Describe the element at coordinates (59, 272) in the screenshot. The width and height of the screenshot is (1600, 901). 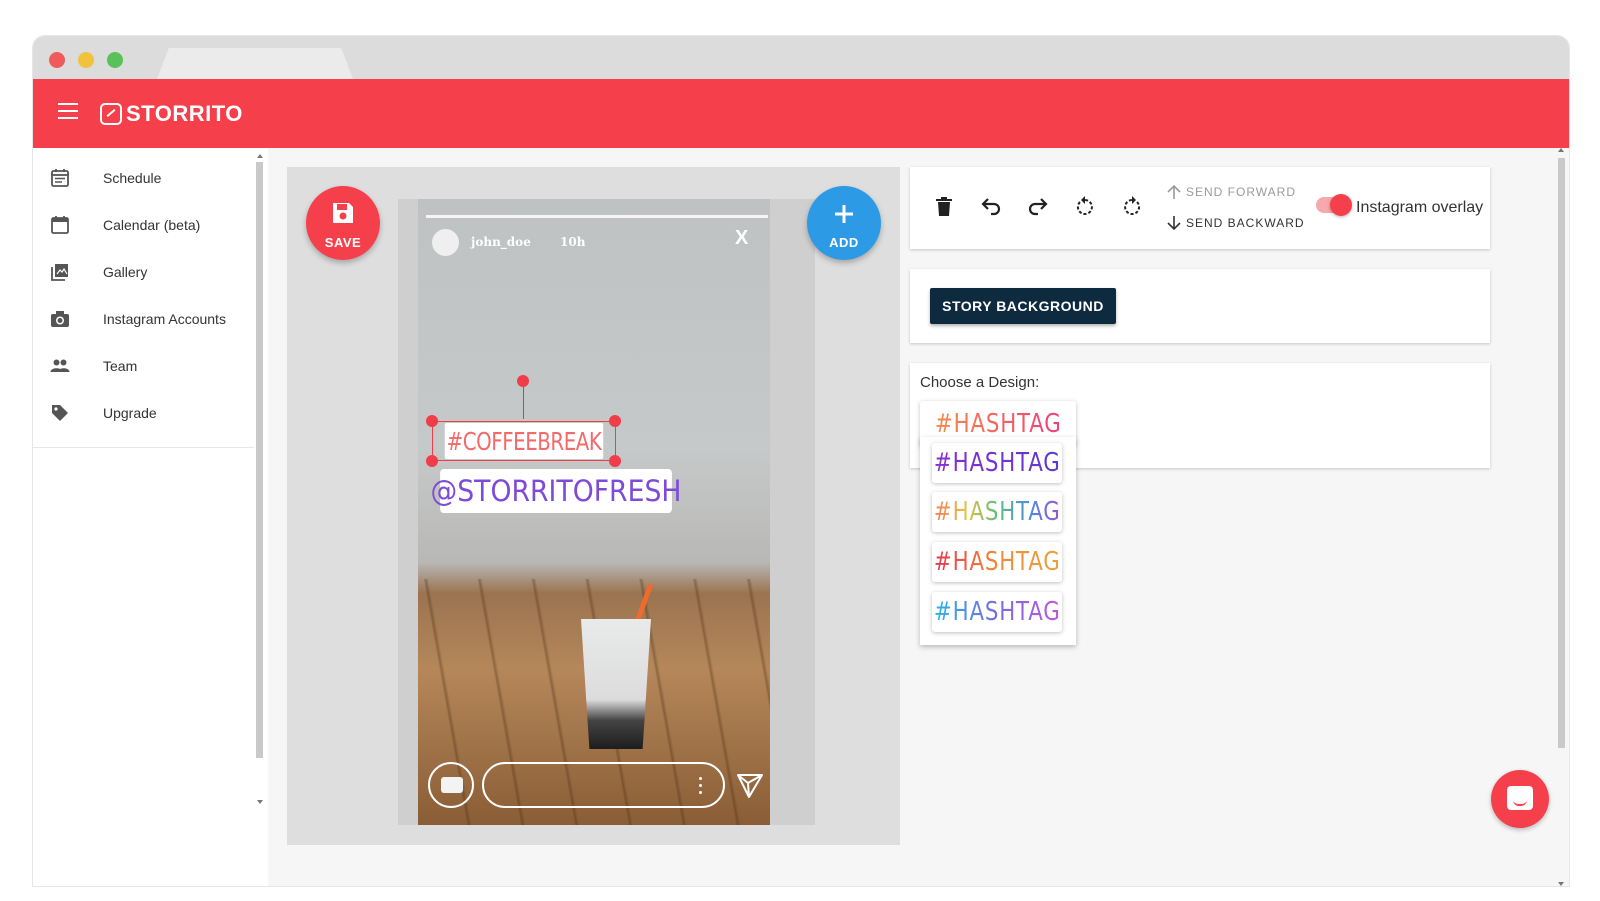
I see `gallery-icon` at that location.